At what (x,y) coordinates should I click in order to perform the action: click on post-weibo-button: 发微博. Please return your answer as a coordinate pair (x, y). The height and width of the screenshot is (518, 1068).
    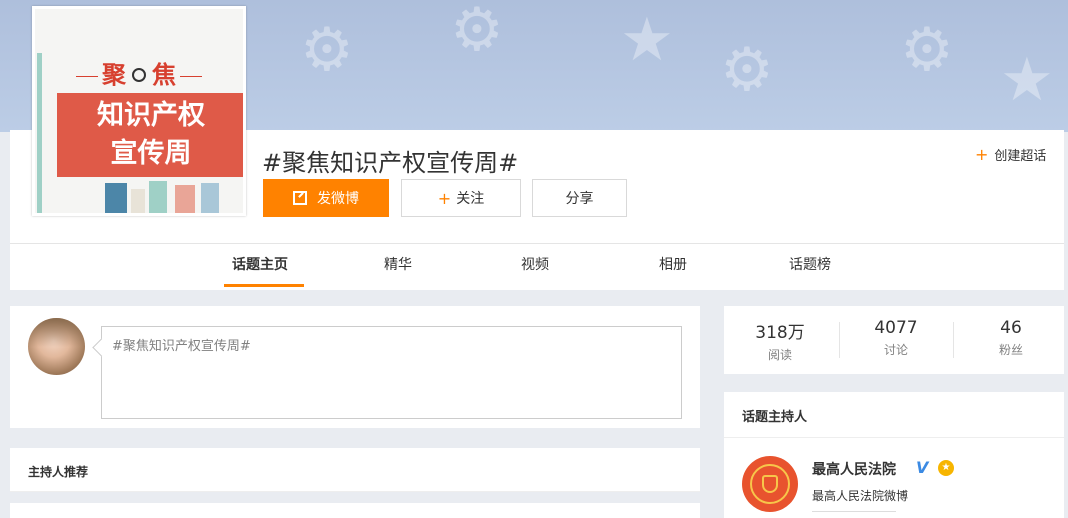
    Looking at the image, I should click on (326, 198).